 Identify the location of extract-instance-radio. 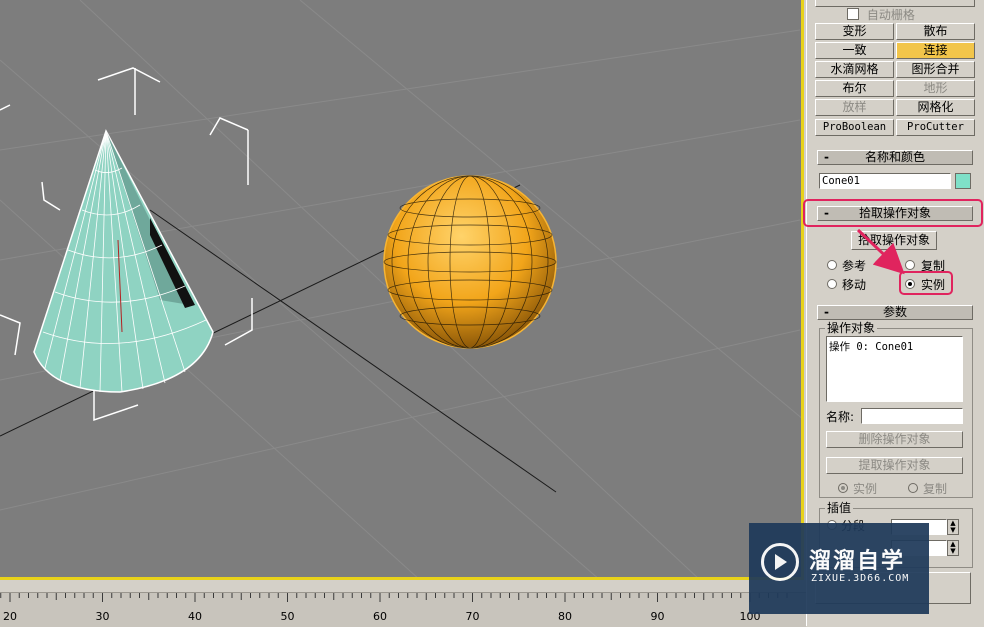
(843, 488).